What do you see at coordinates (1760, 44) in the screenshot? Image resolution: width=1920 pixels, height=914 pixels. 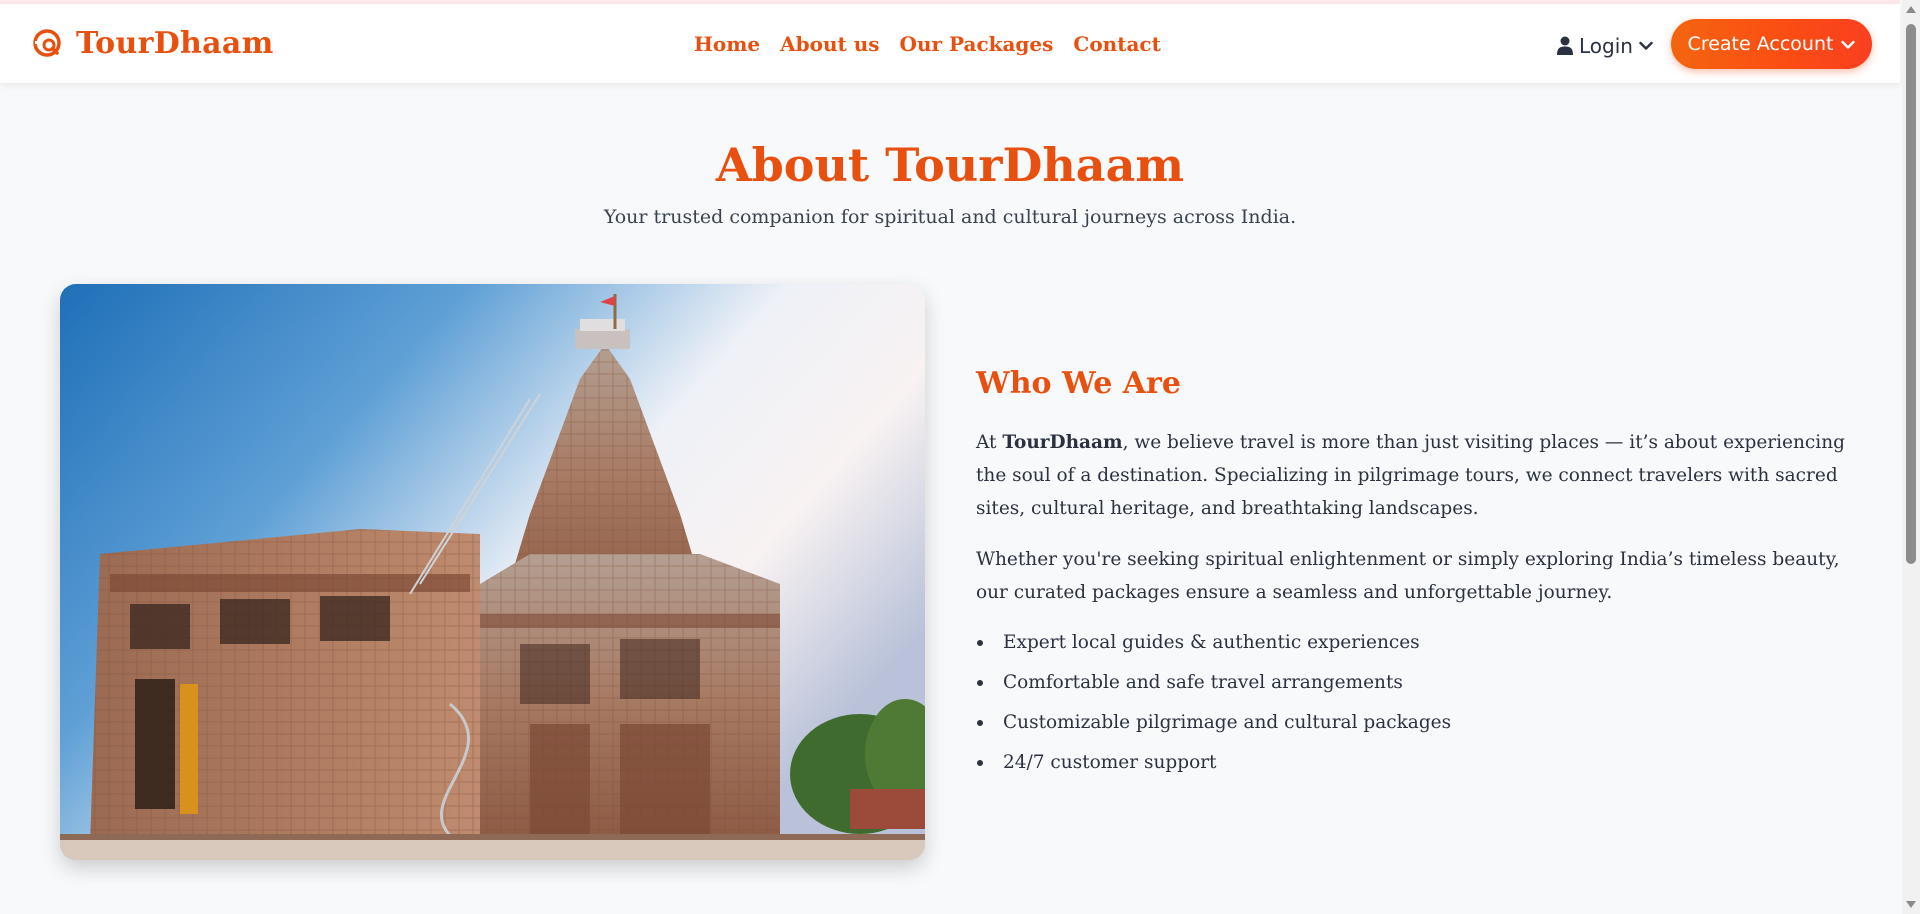 I see `create-account-label: Create Account` at bounding box center [1760, 44].